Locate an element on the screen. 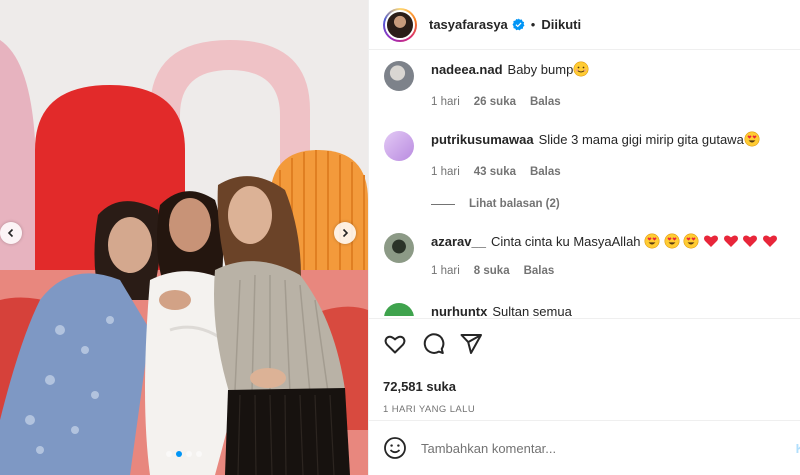 The height and width of the screenshot is (475, 800). comment-item: nadeea.nad Baby bump 1 hari 26 suka Balas is located at coordinates (486, 84).